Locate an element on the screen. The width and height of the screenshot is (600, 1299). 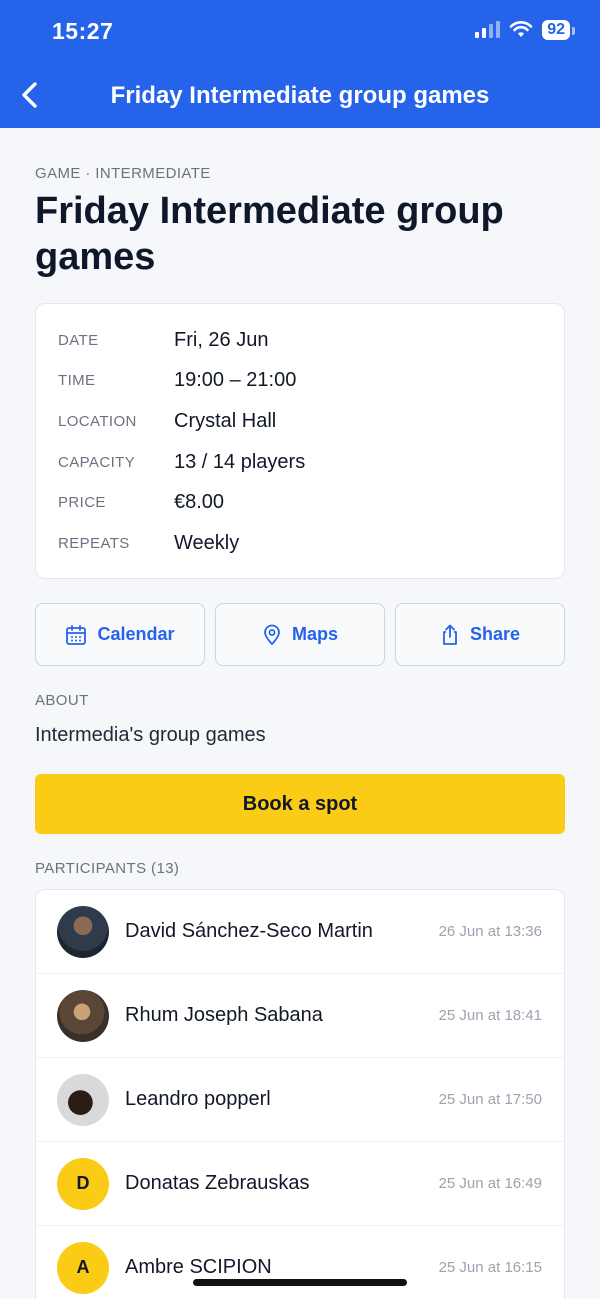
page-title: Friday Intermediate group games is located at coordinates (269, 234).